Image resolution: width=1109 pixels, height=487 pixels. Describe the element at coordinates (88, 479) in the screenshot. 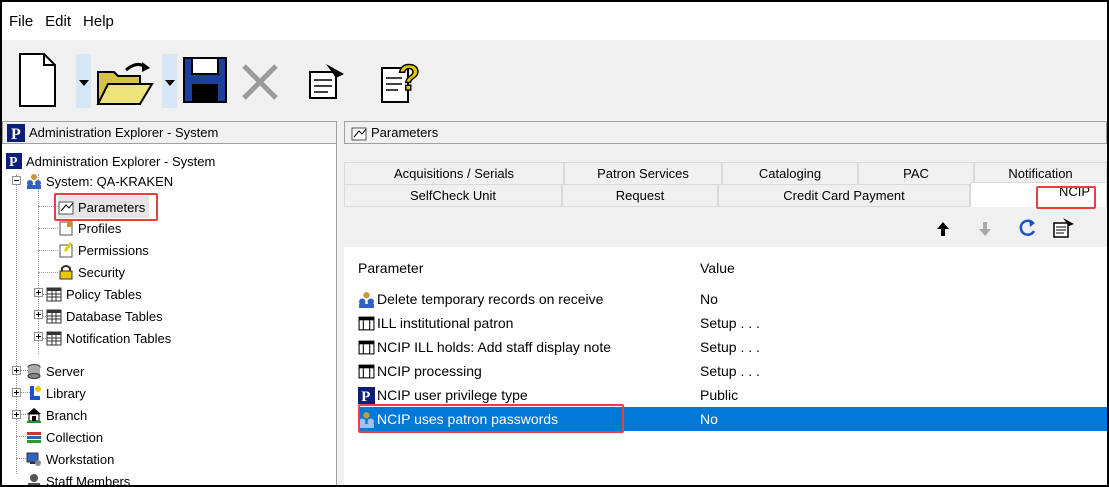

I see `tree-item-staff-members-label: Staff Members` at that location.